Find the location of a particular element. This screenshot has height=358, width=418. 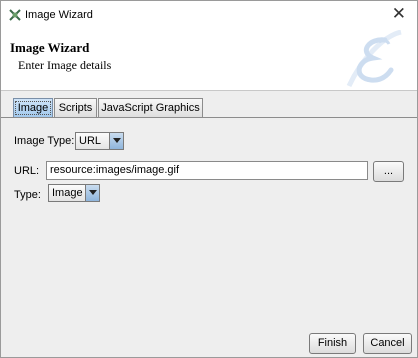

cancel-button-label: Cancel is located at coordinates (387, 343).